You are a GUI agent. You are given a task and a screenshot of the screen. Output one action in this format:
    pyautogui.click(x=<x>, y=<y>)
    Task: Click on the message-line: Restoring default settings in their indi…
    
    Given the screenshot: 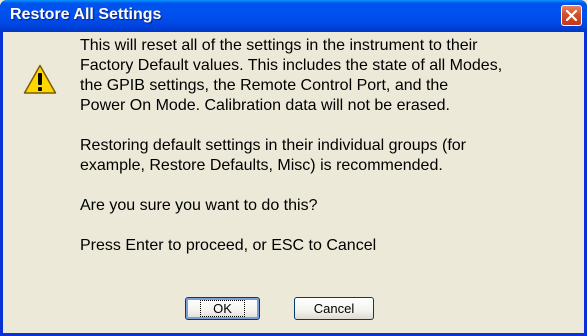 What is the action you would take?
    pyautogui.click(x=273, y=145)
    